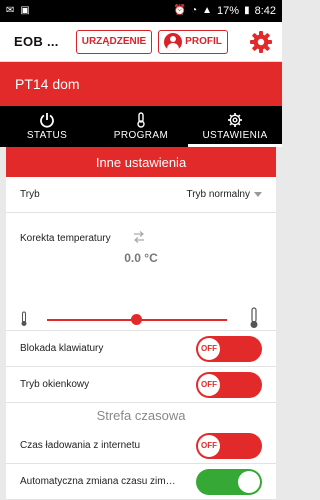 The image size is (320, 500). What do you see at coordinates (141, 11) in the screenshot?
I see `status-bar: ✉ ▣ ⏰ ◔ ▲ 17% ▮ 8:42` at bounding box center [141, 11].